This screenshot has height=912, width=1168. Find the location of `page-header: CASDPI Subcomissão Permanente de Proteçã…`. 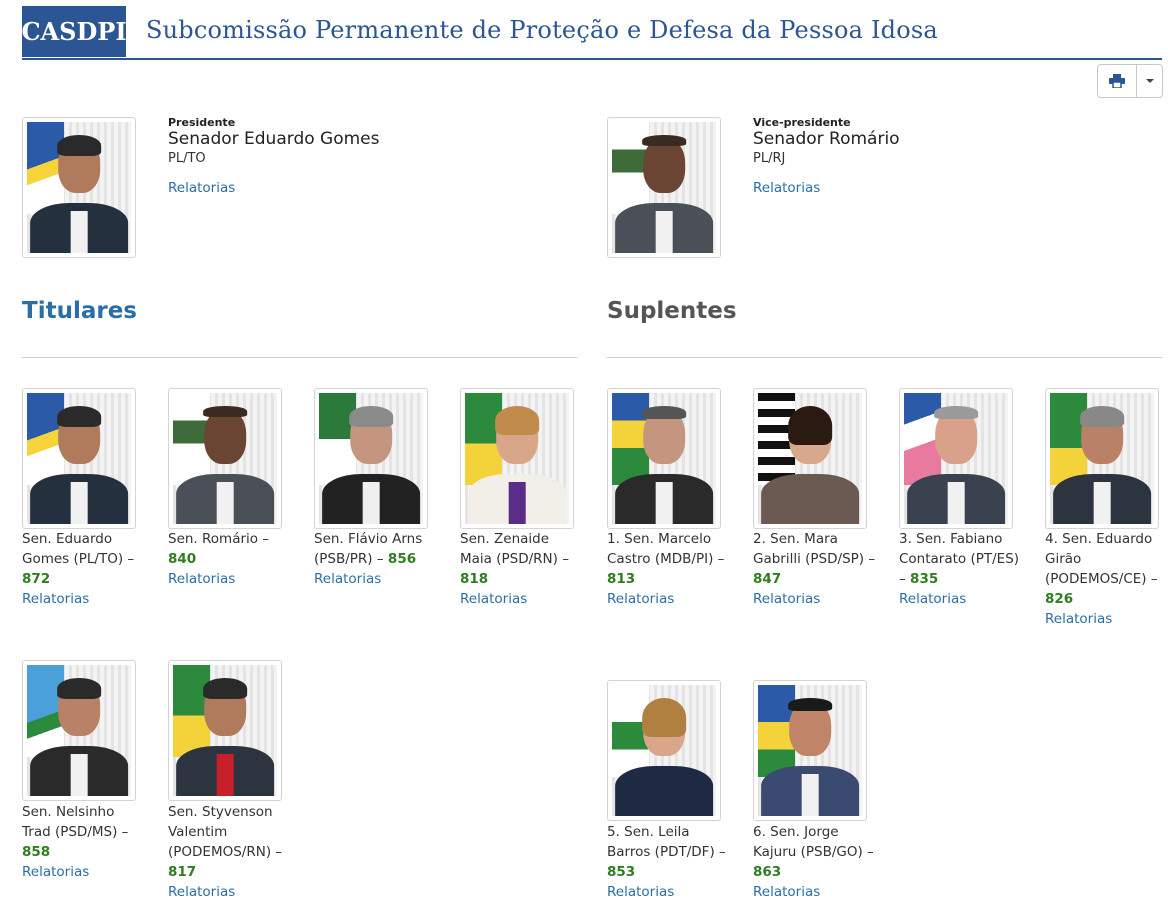

page-header: CASDPI Subcomissão Permanente de Proteçã… is located at coordinates (591, 33).